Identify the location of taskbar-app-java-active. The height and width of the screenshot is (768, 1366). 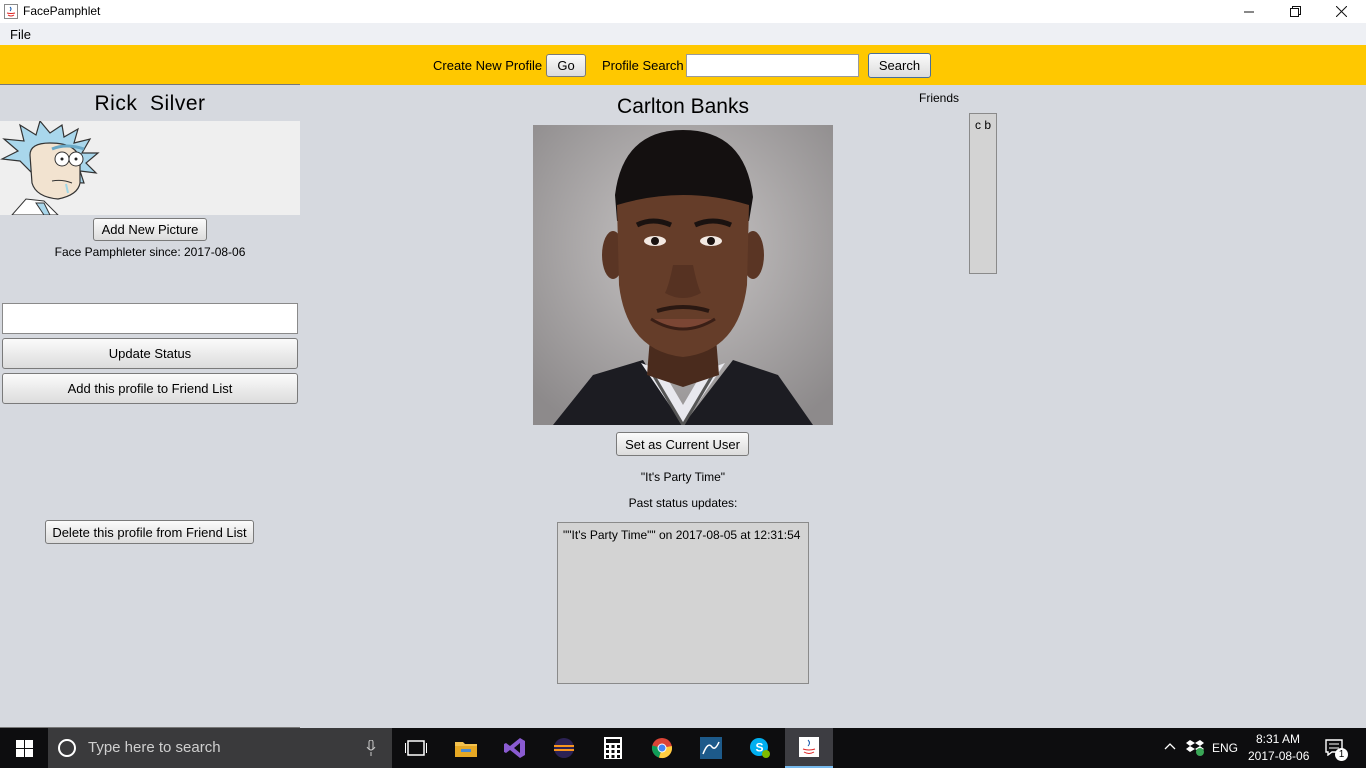
(809, 748).